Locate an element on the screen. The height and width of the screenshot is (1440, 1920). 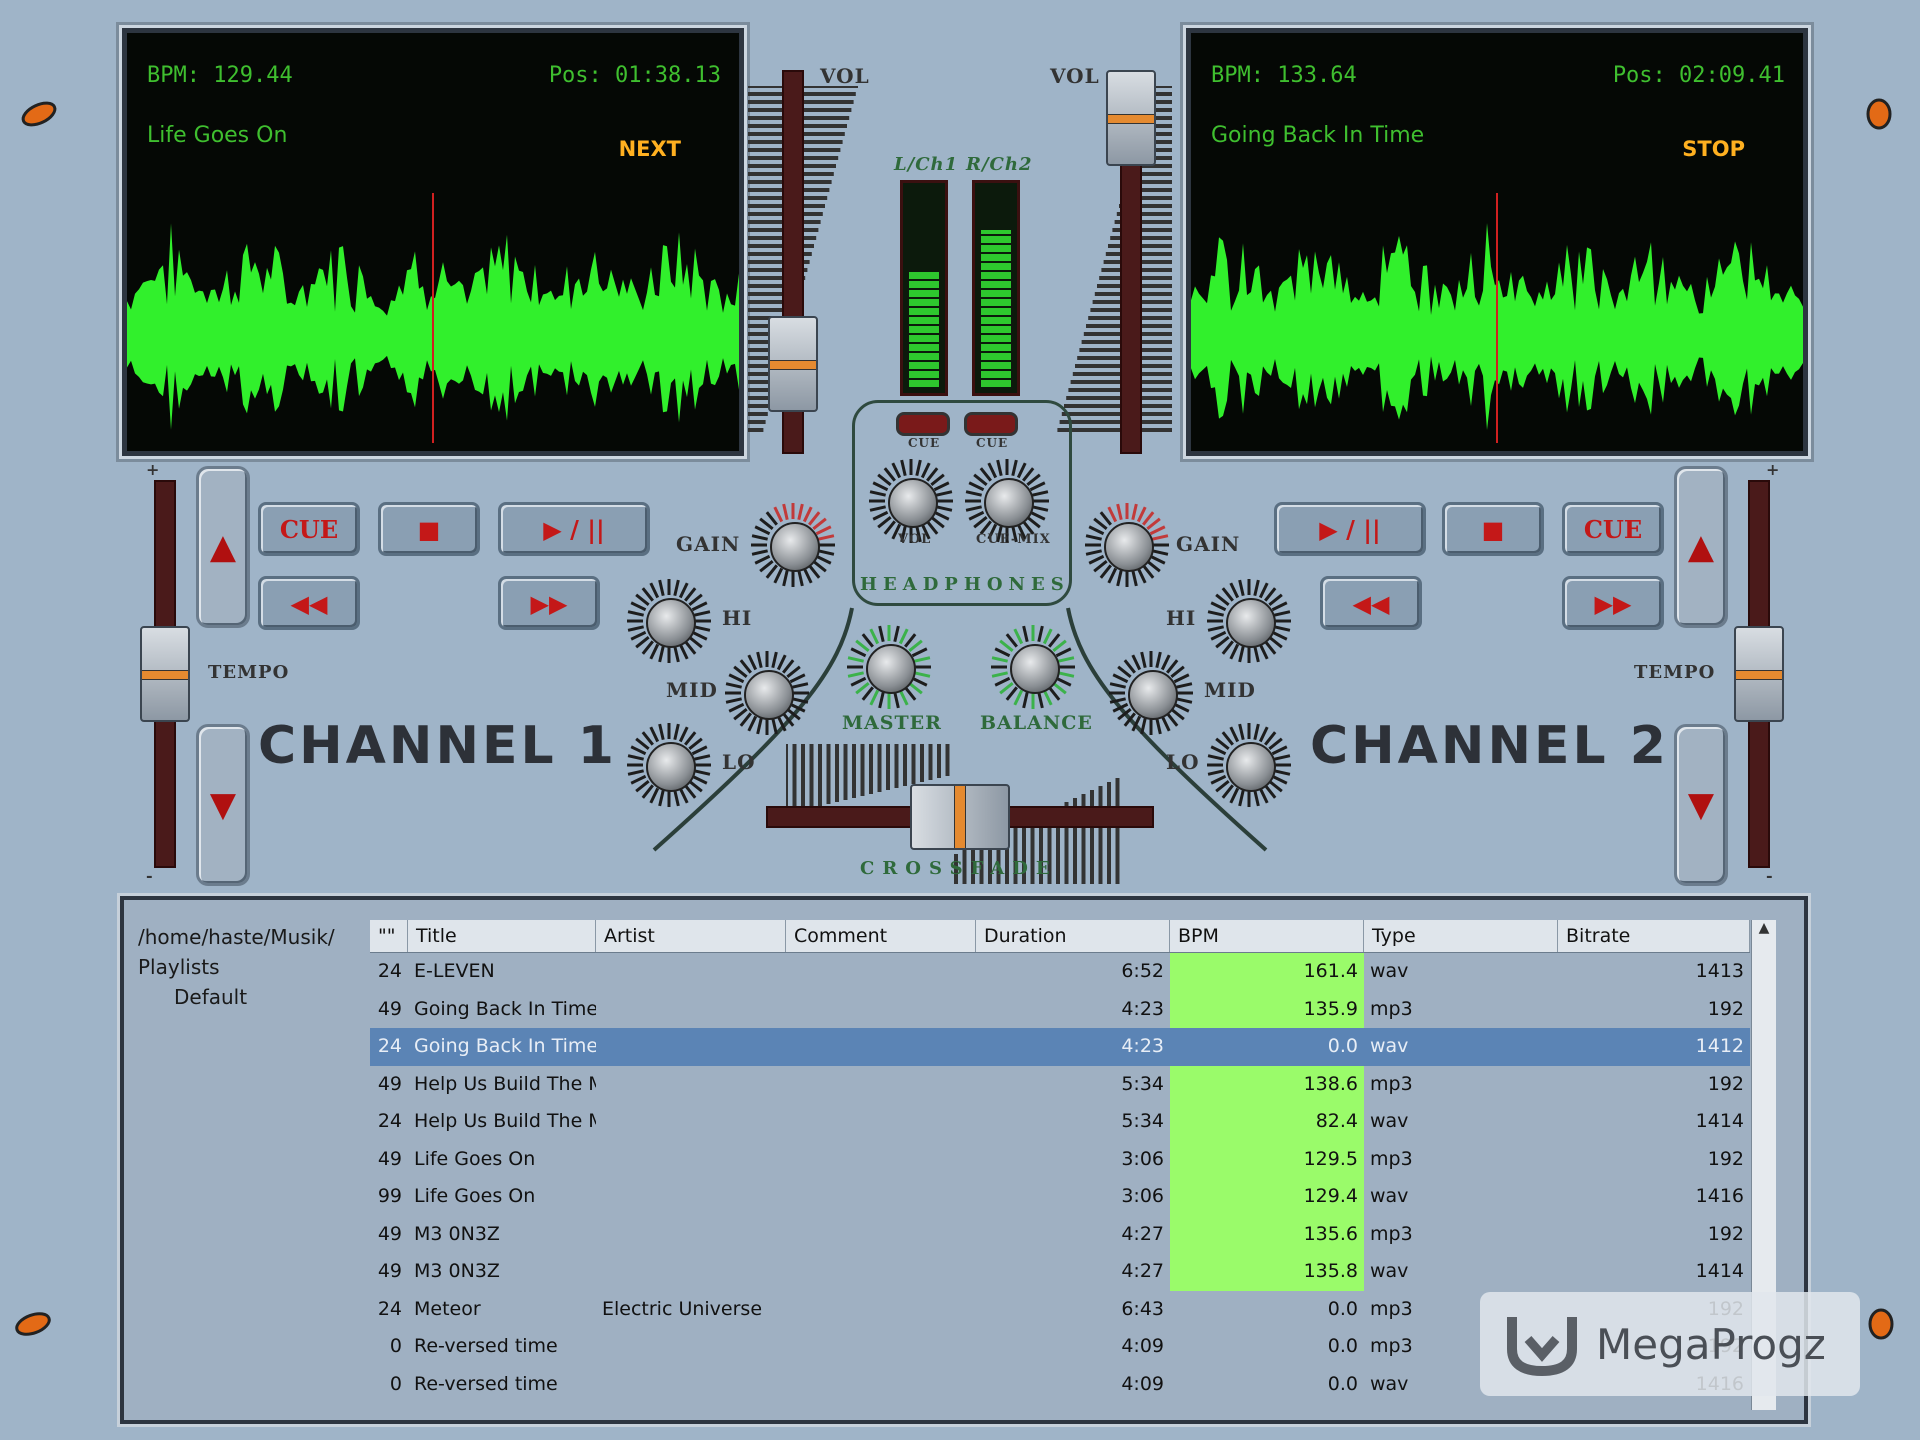
cell-title: M3 0N3Z is located at coordinates (457, 1271).